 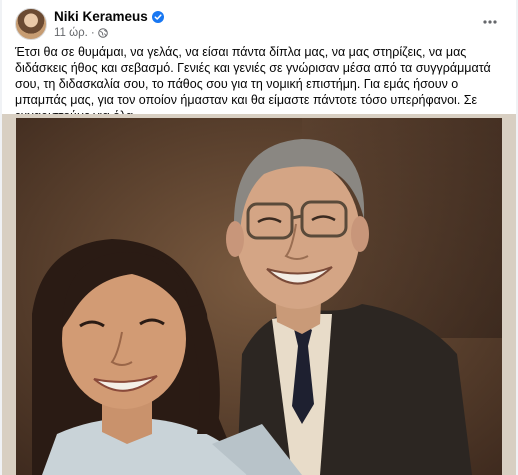 I want to click on avatar, so click(x=31, y=24).